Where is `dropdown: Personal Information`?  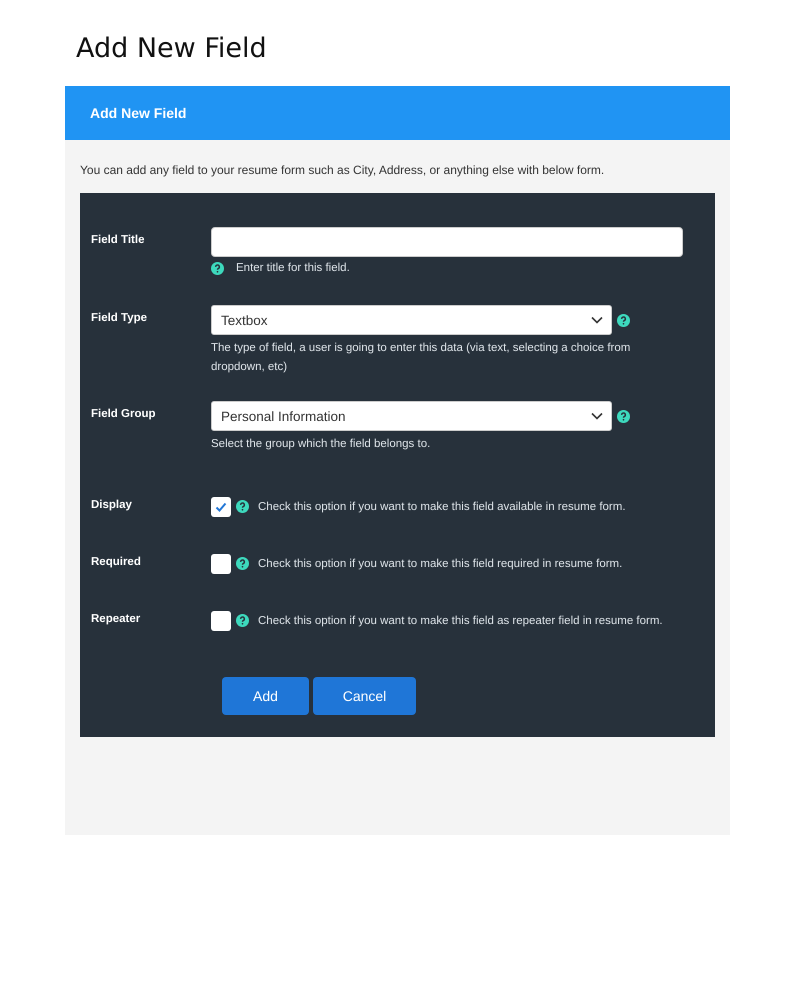
dropdown: Personal Information is located at coordinates (411, 416).